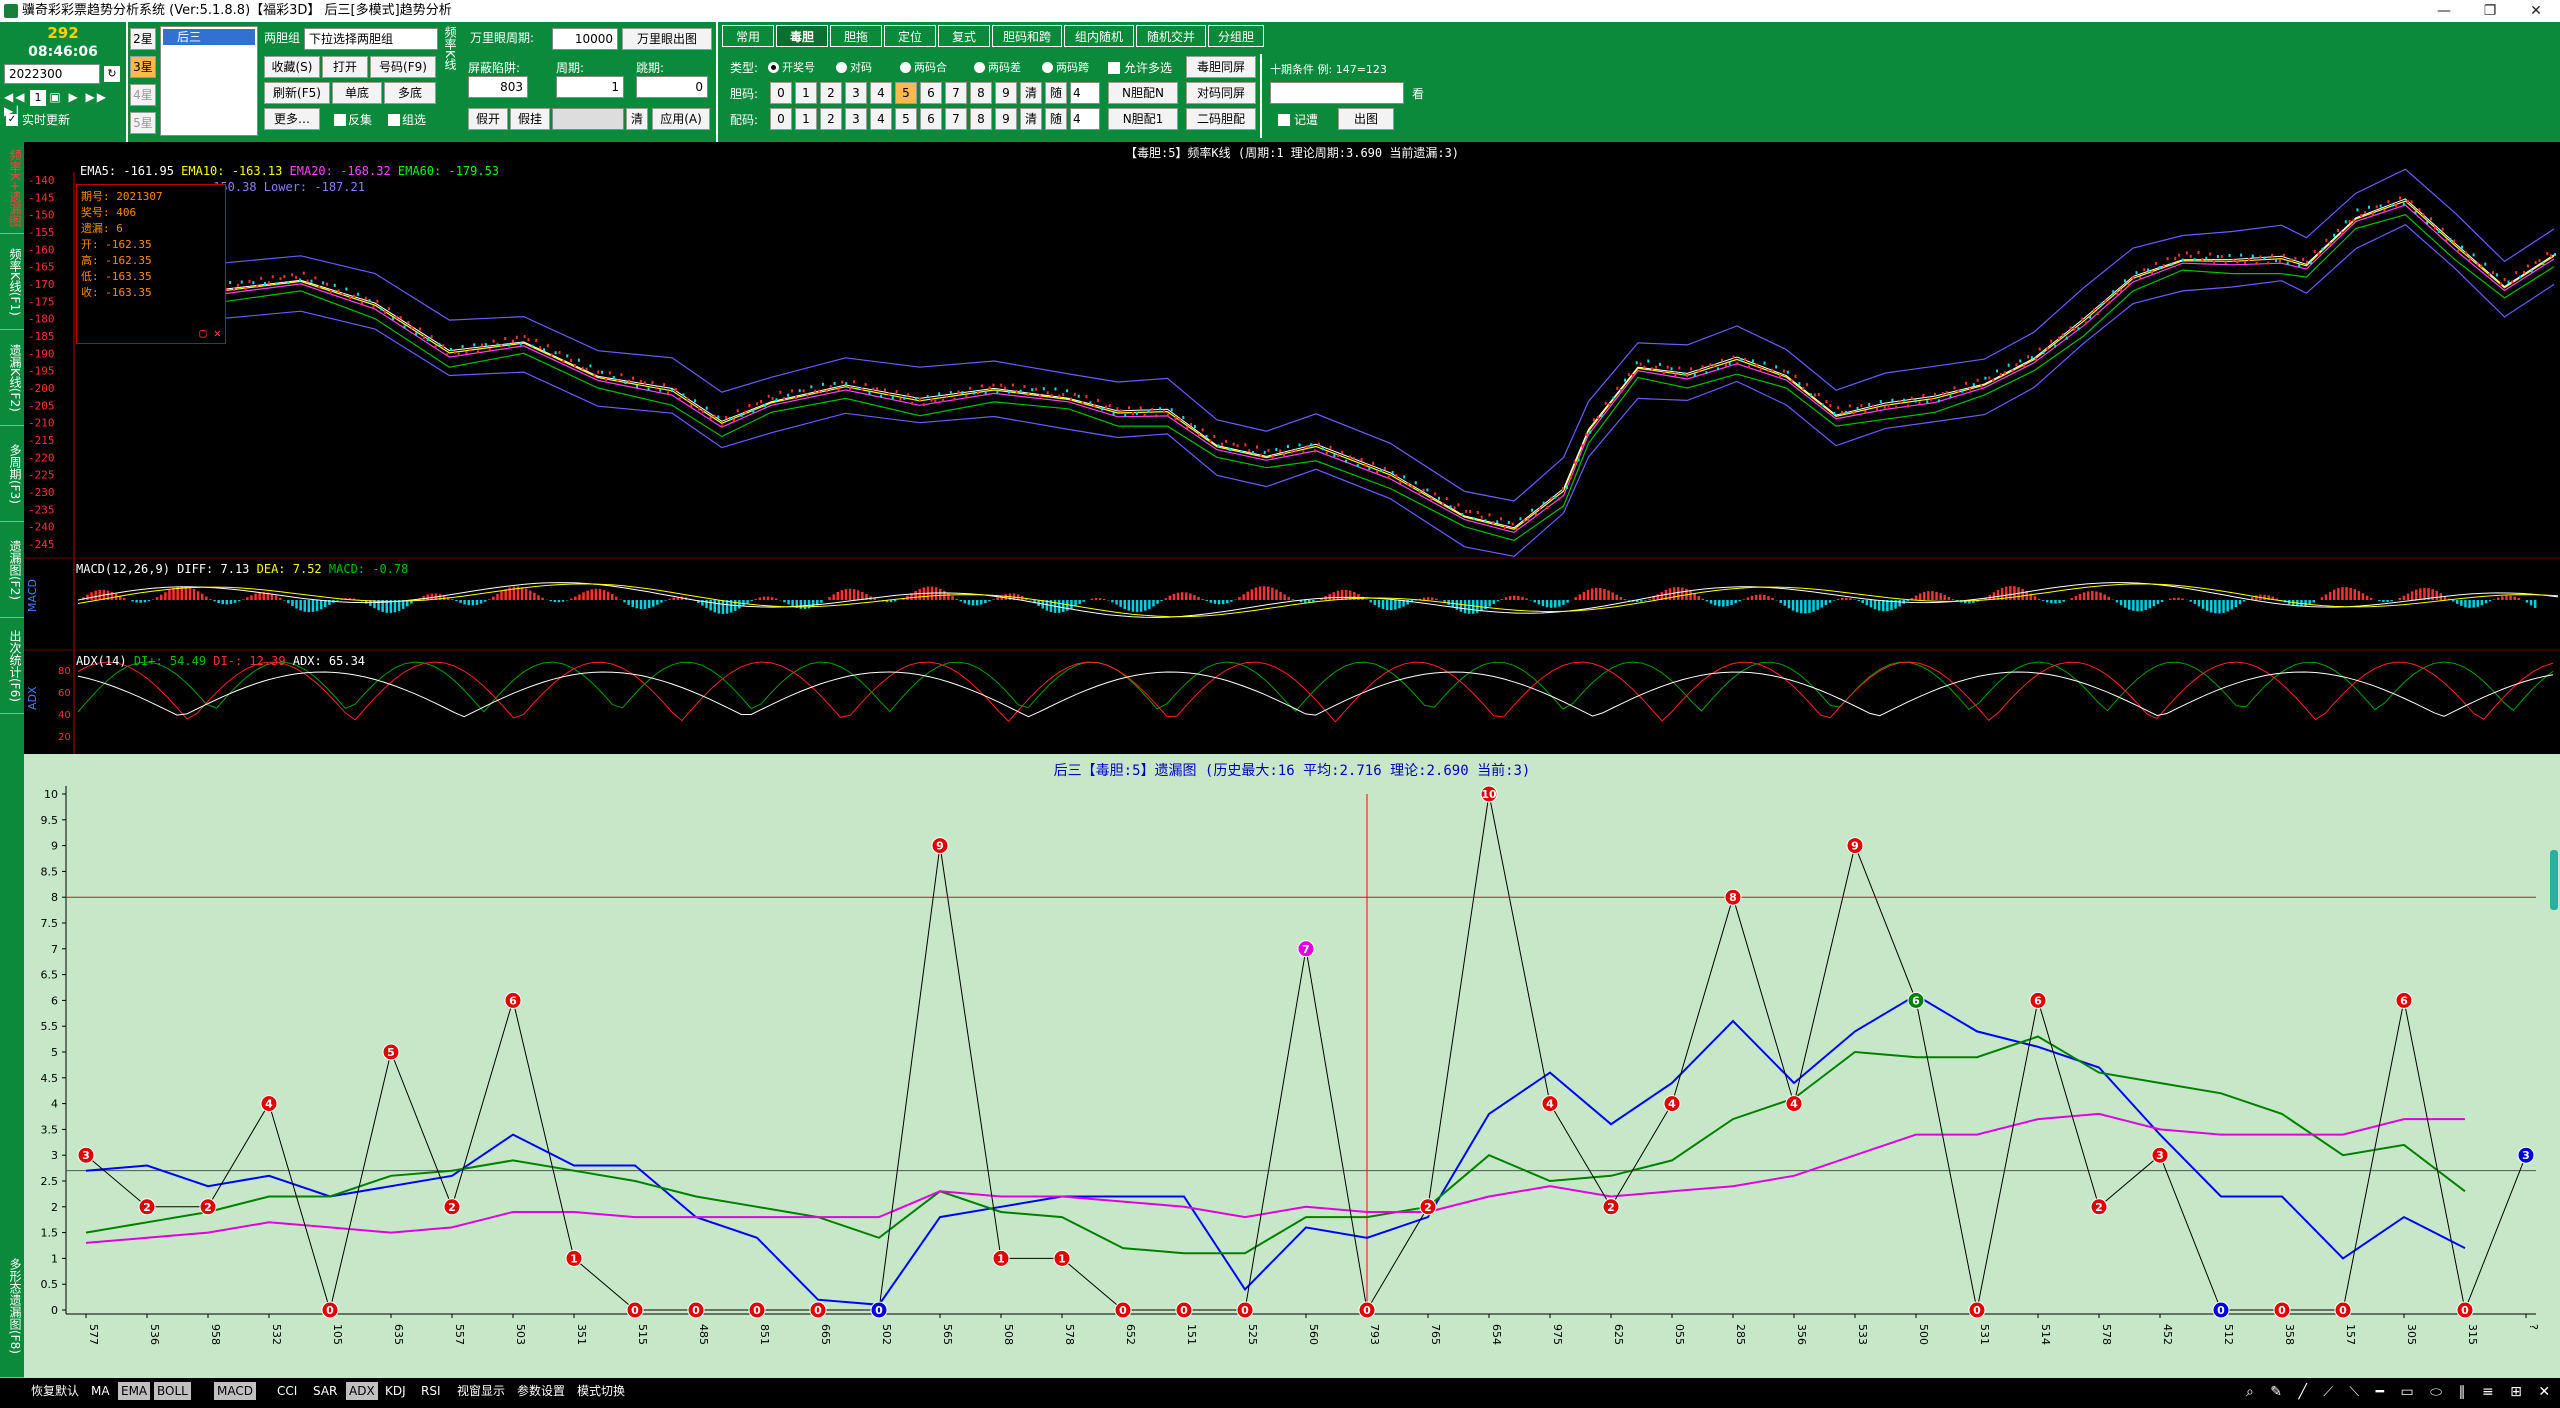  I want to click on group-select: 下拉选择两胆组, so click(371, 39).